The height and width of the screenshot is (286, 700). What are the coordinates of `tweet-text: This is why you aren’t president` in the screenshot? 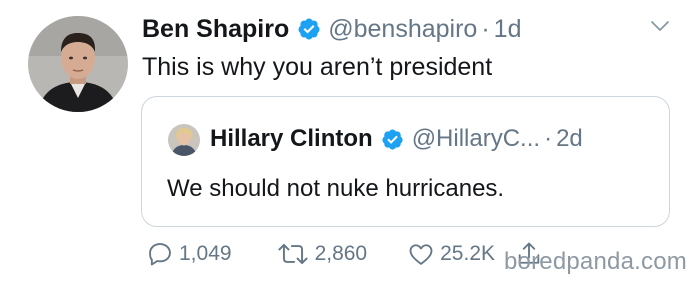 It's located at (317, 67).